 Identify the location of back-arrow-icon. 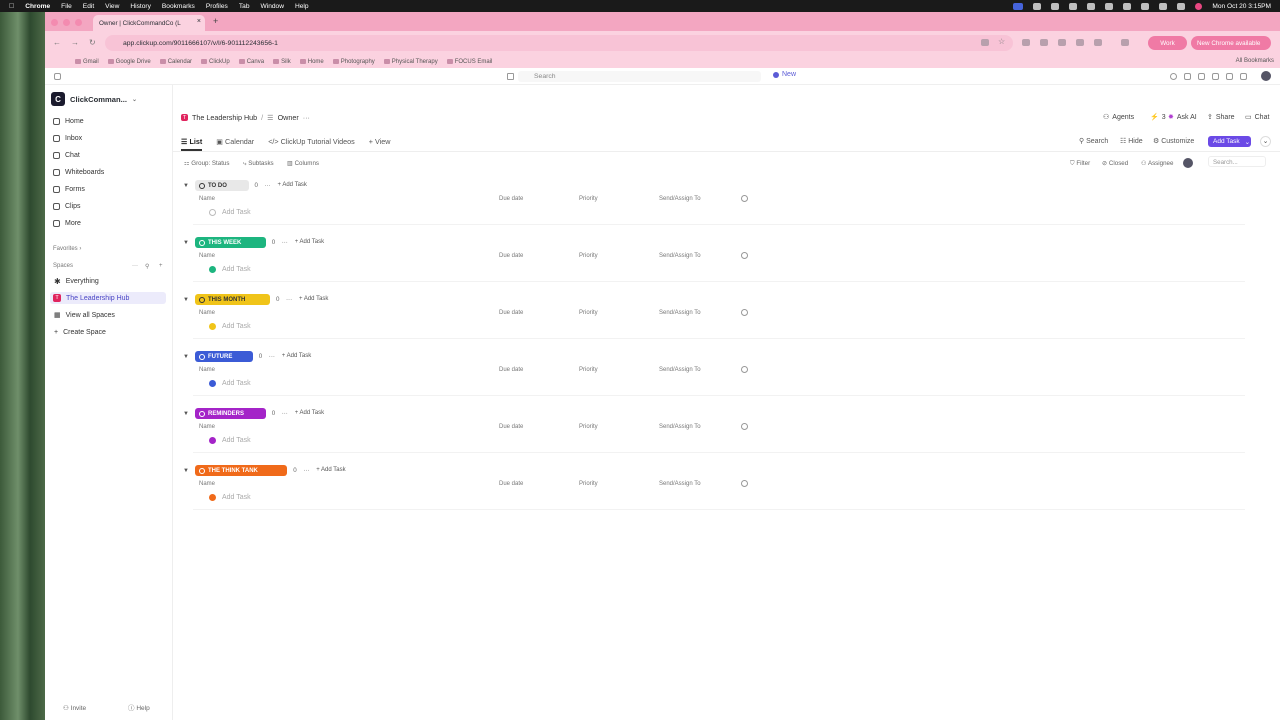
(57, 76).